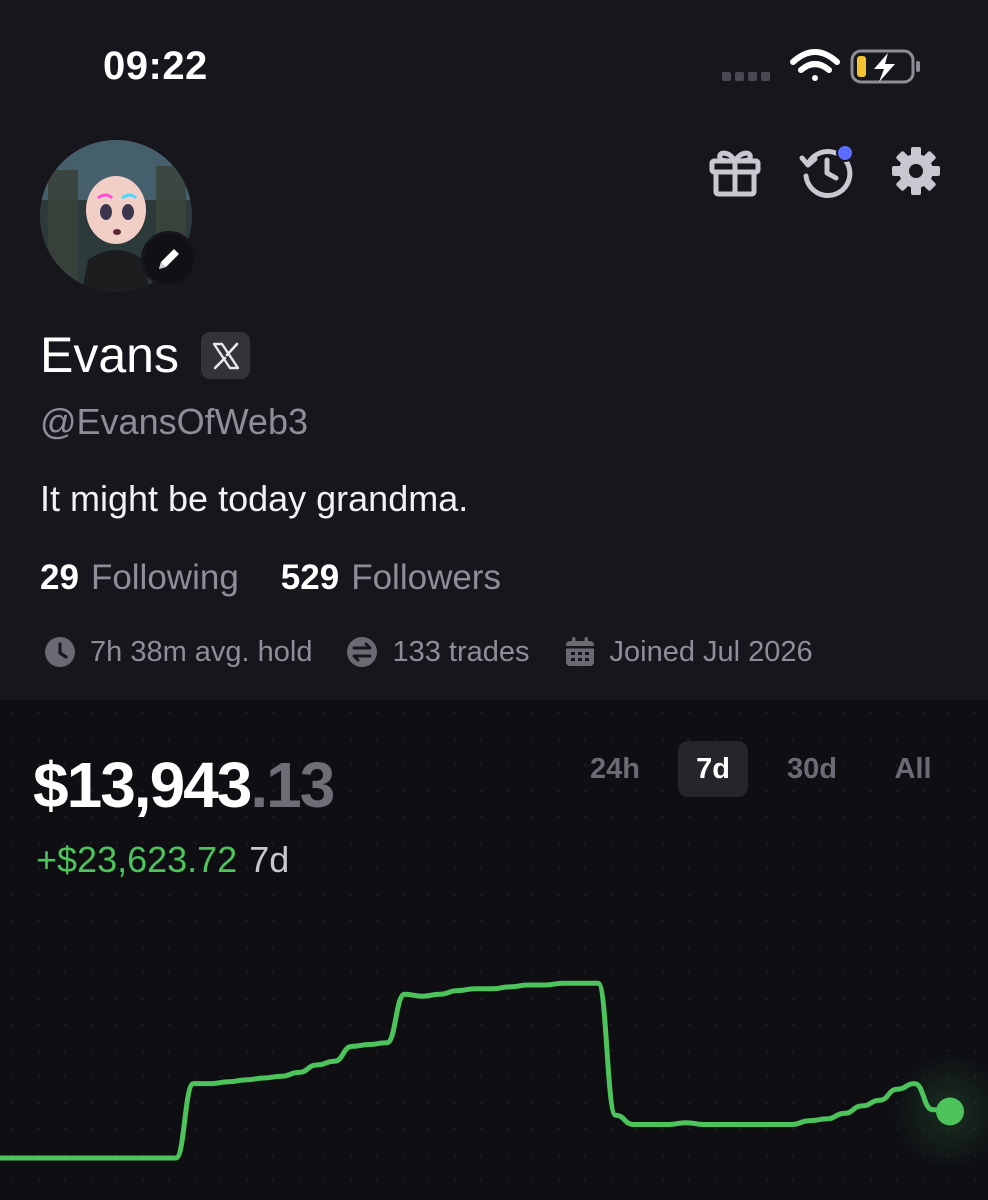  Describe the element at coordinates (142, 785) in the screenshot. I see `balance-whole: $13,943` at that location.